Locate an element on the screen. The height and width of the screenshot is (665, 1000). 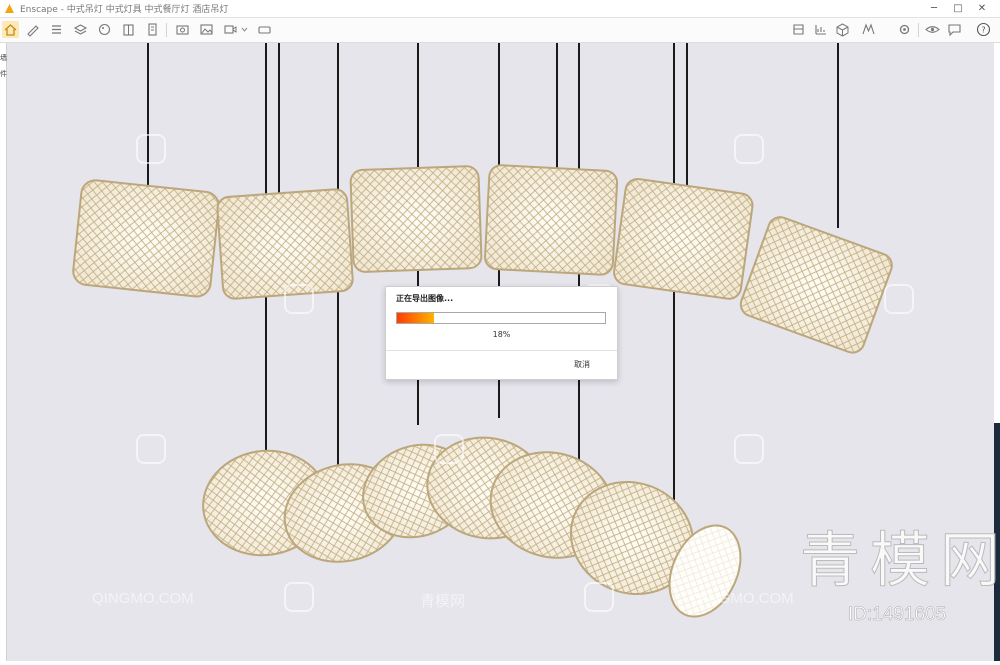
window-title: Enscape - 中式吊灯 中式灯具 中式餐厅灯 酒店吊灯 is located at coordinates (124, 10).